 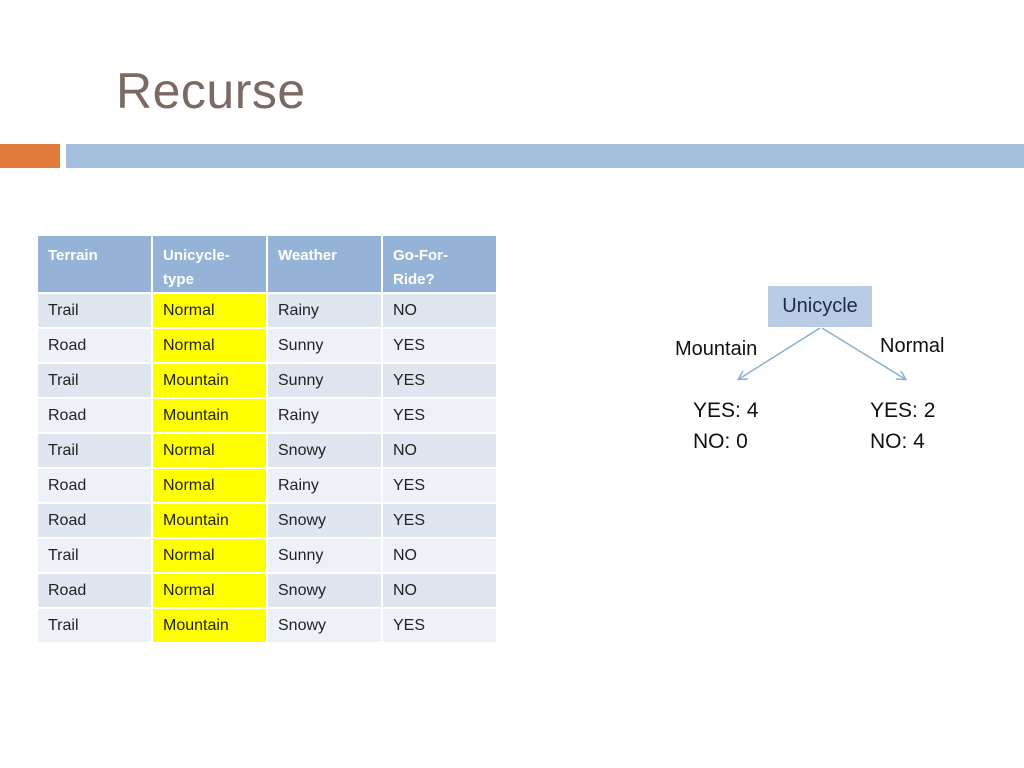 What do you see at coordinates (912, 346) in the screenshot?
I see `branch-label-normal: Normal` at bounding box center [912, 346].